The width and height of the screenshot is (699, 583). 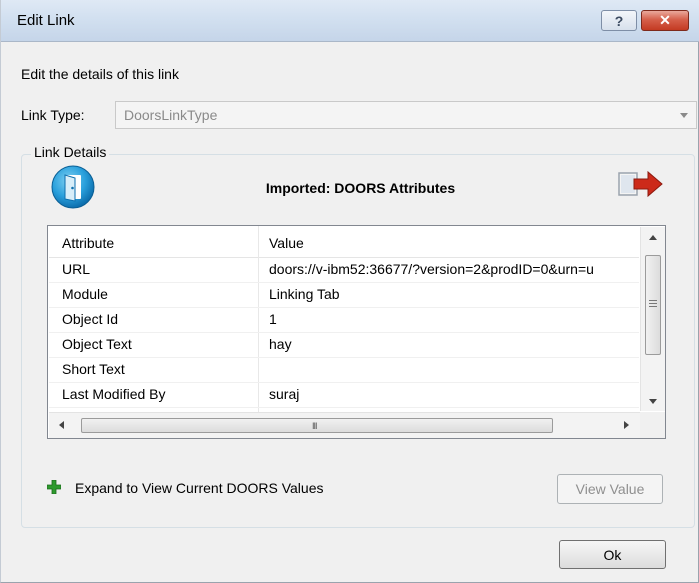 I want to click on title-bar: Edit Link ? ✕, so click(x=350, y=21).